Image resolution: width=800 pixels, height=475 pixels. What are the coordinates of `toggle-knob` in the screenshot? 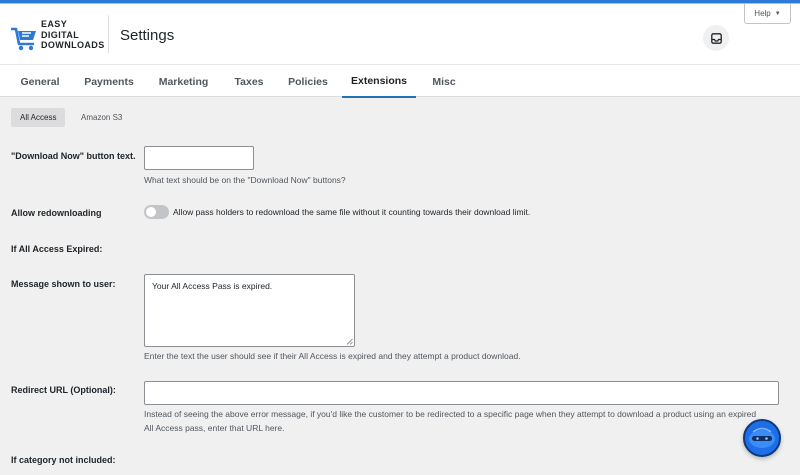 It's located at (151, 212).